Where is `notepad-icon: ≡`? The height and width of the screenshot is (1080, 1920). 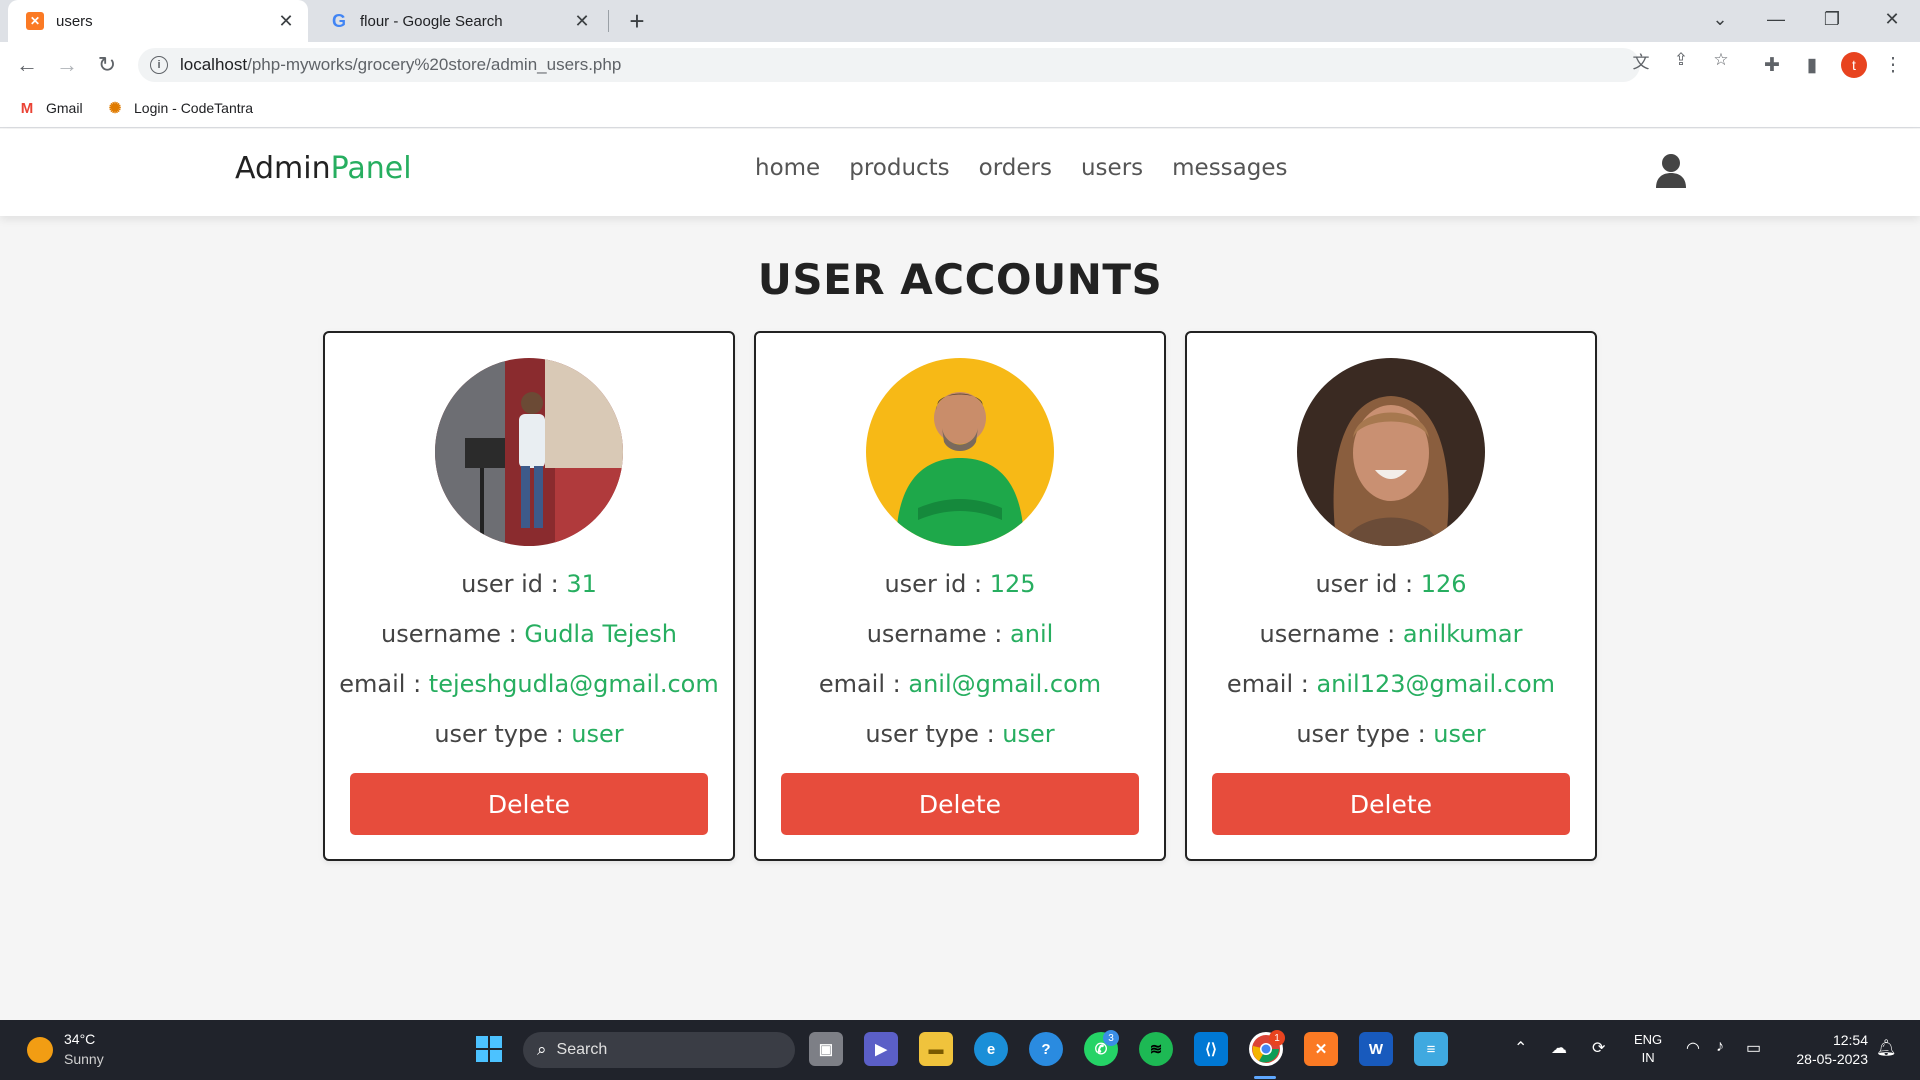
notepad-icon: ≡ is located at coordinates (1431, 1049).